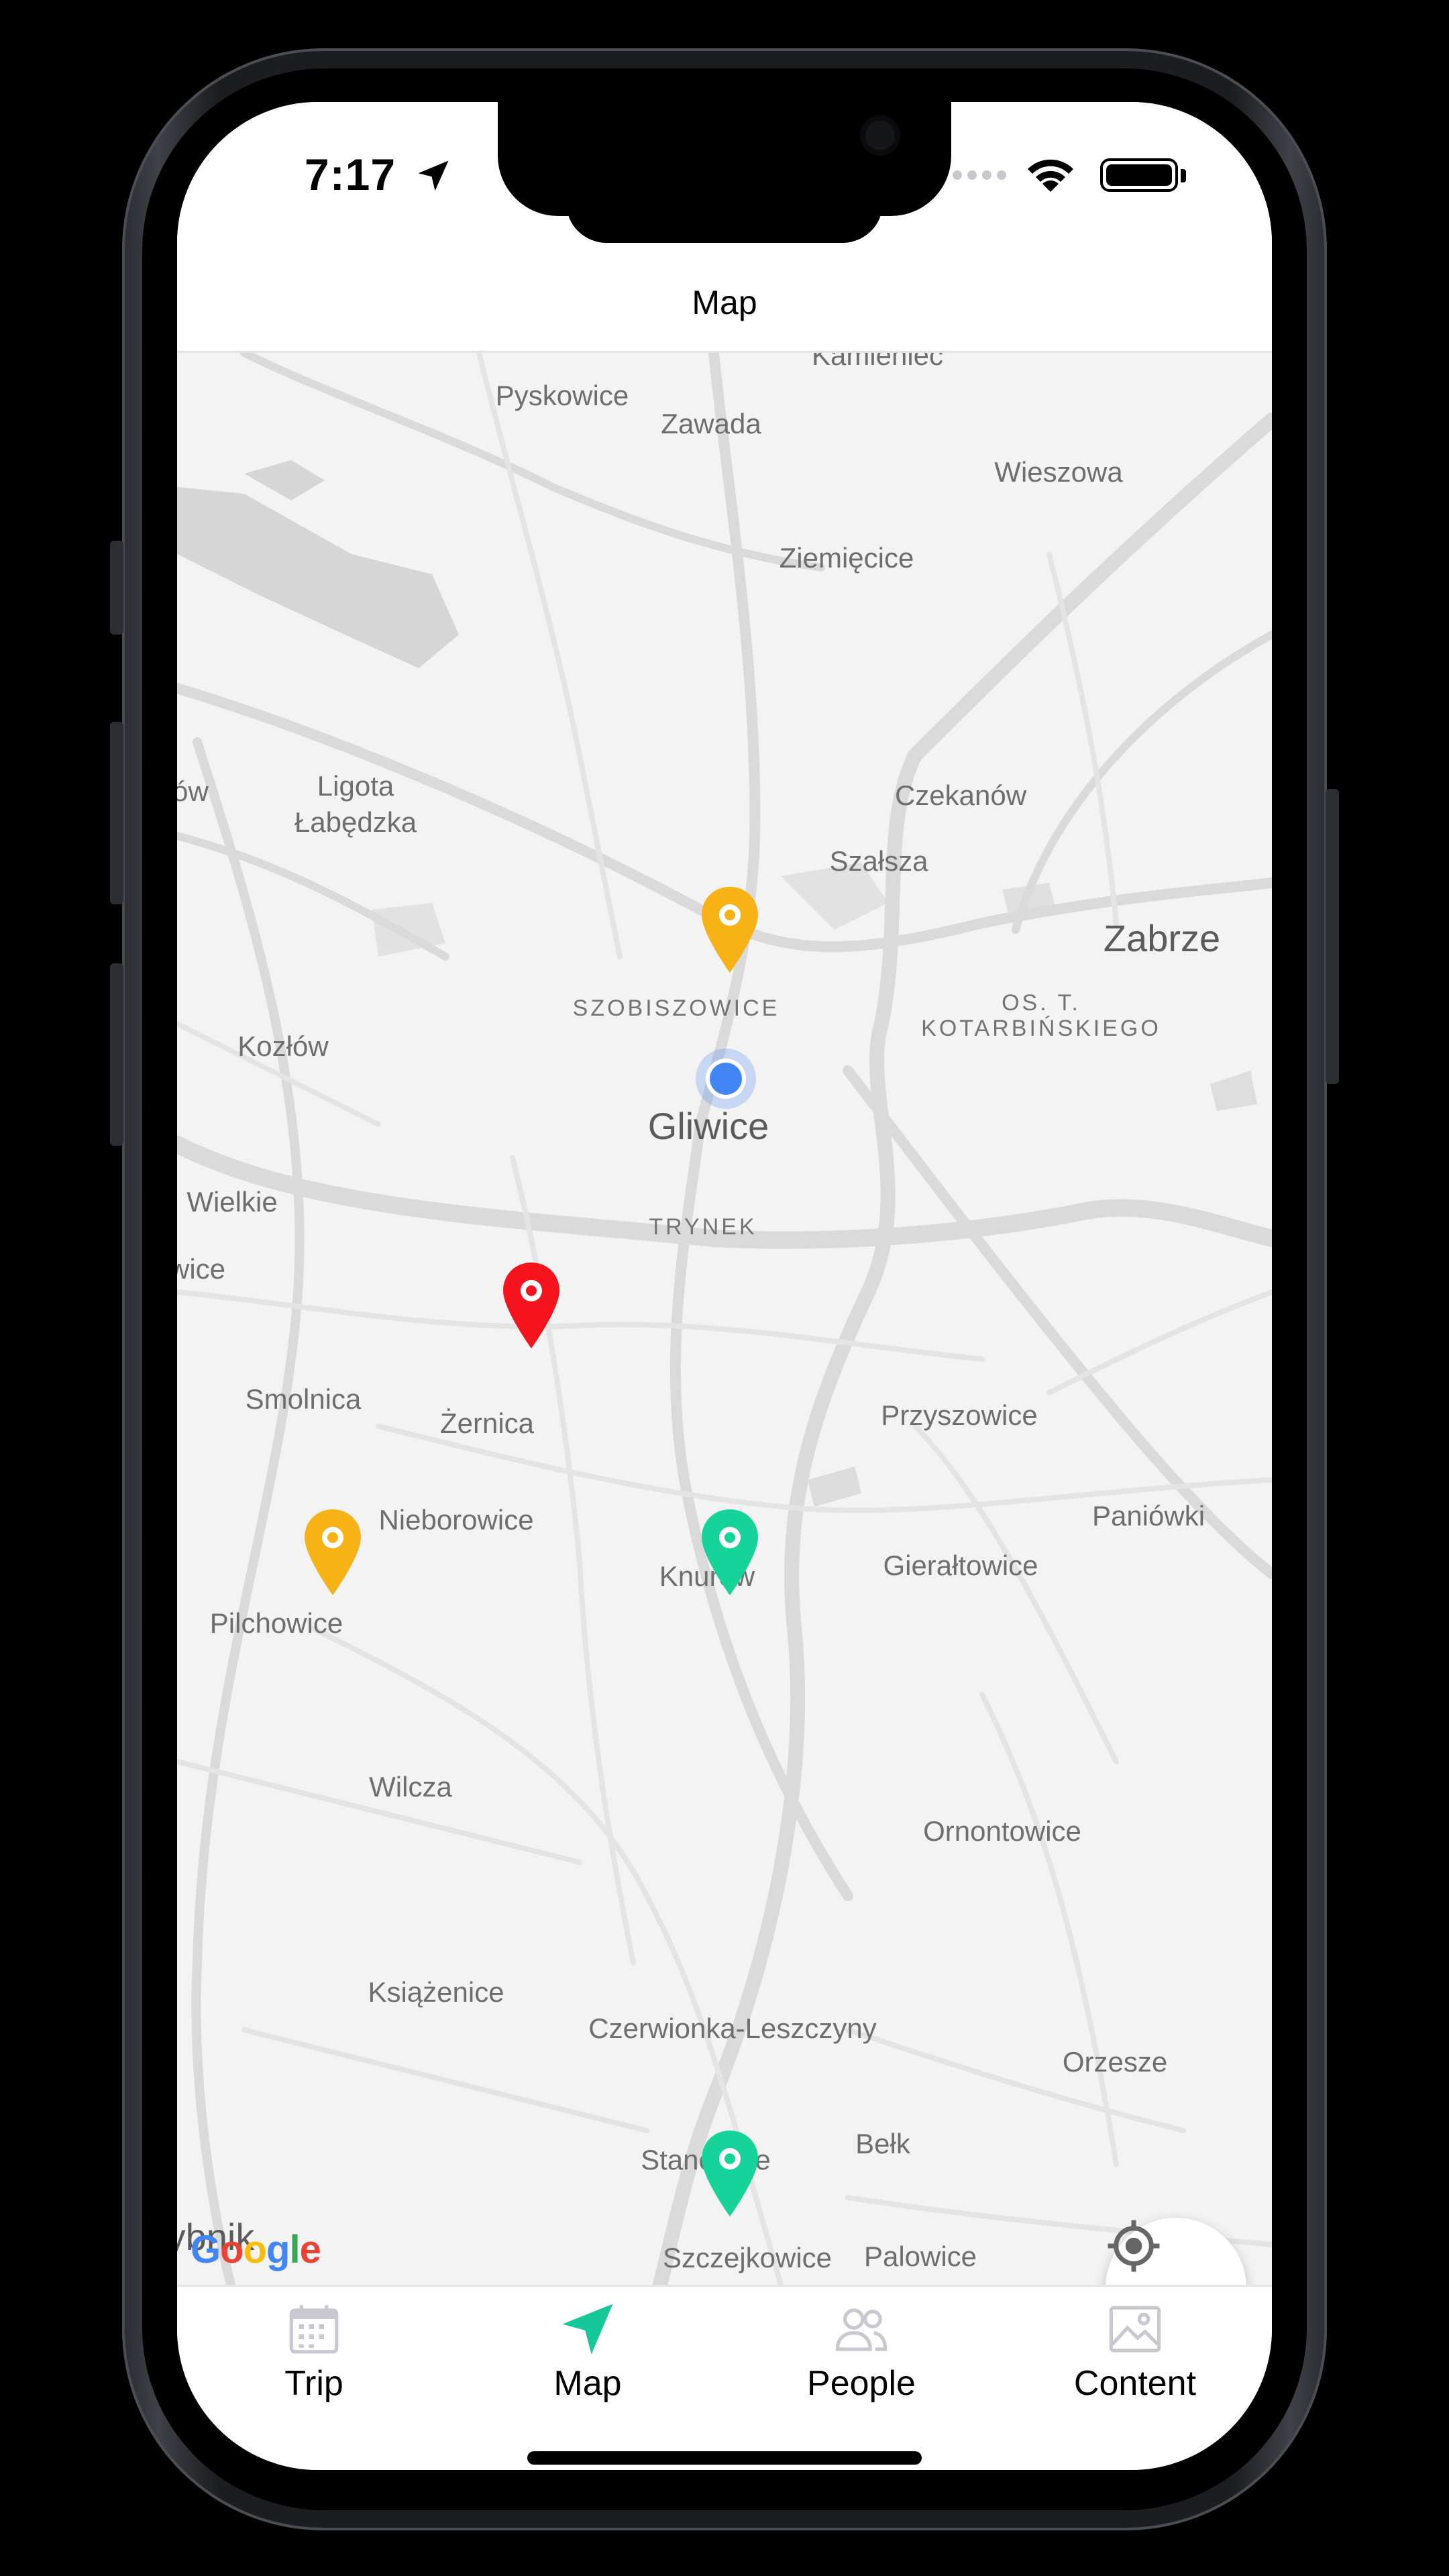  Describe the element at coordinates (562, 395) in the screenshot. I see `place-label: Pyskowice` at that location.